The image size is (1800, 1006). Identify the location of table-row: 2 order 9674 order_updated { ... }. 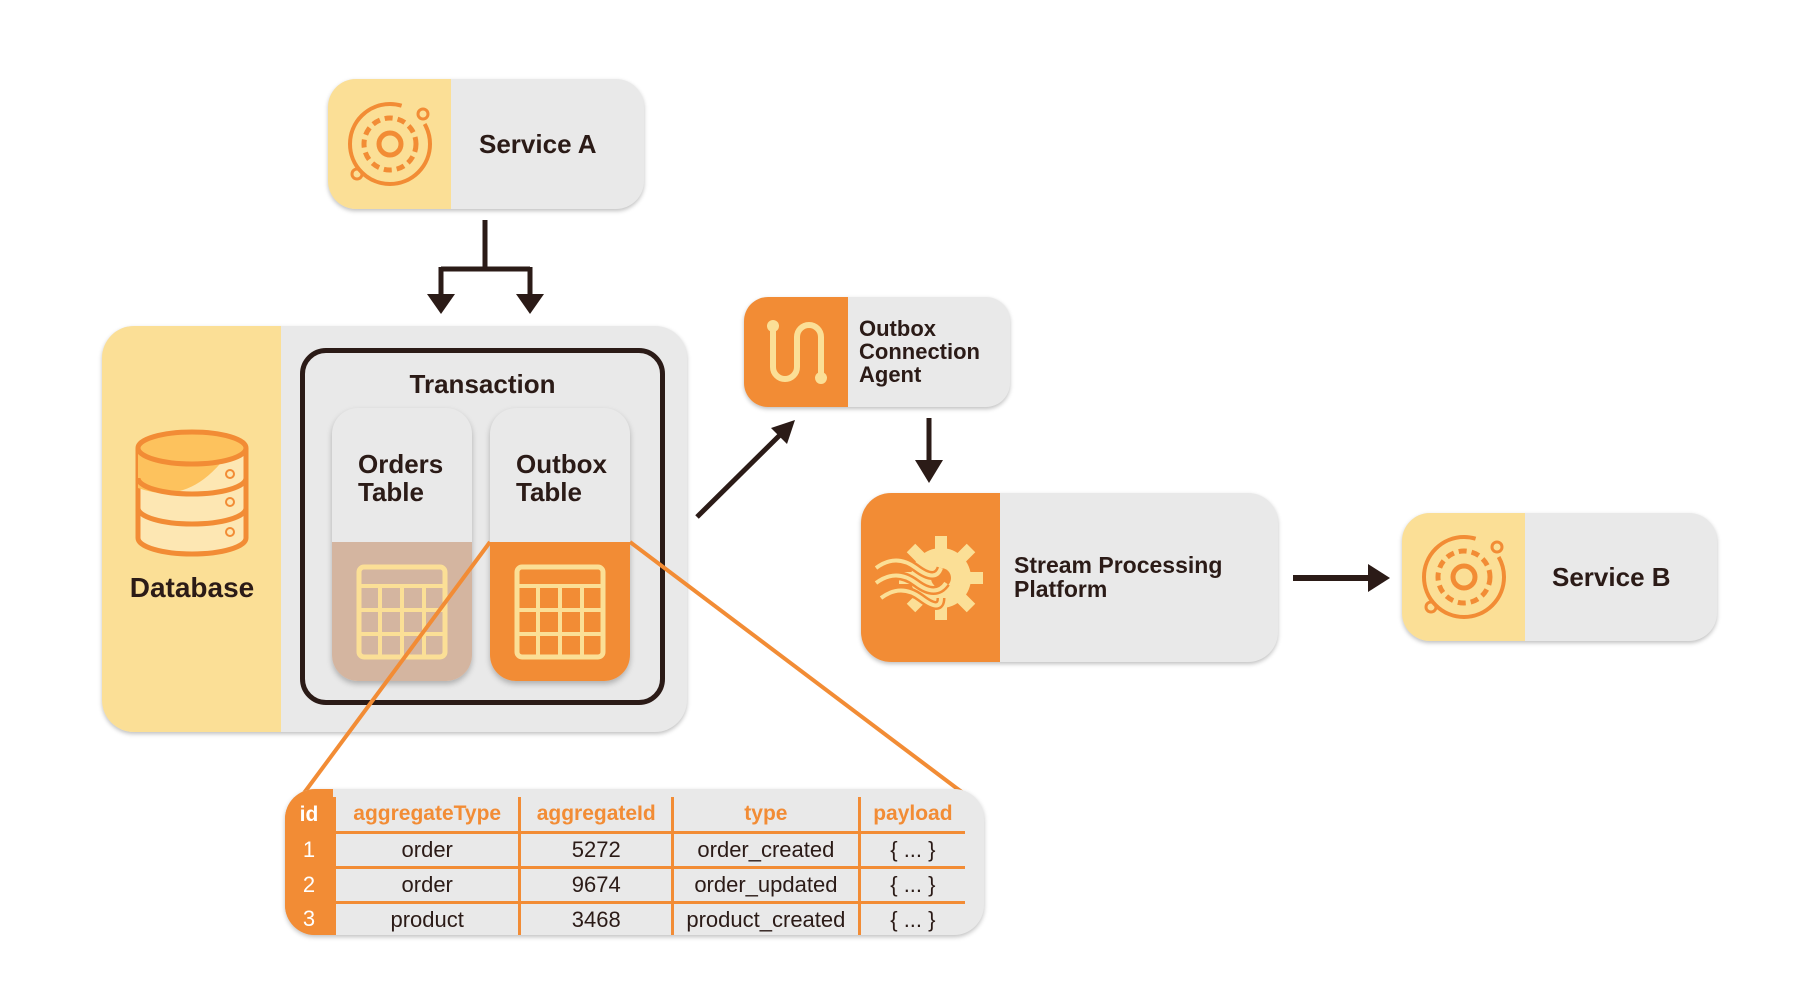
(625, 884).